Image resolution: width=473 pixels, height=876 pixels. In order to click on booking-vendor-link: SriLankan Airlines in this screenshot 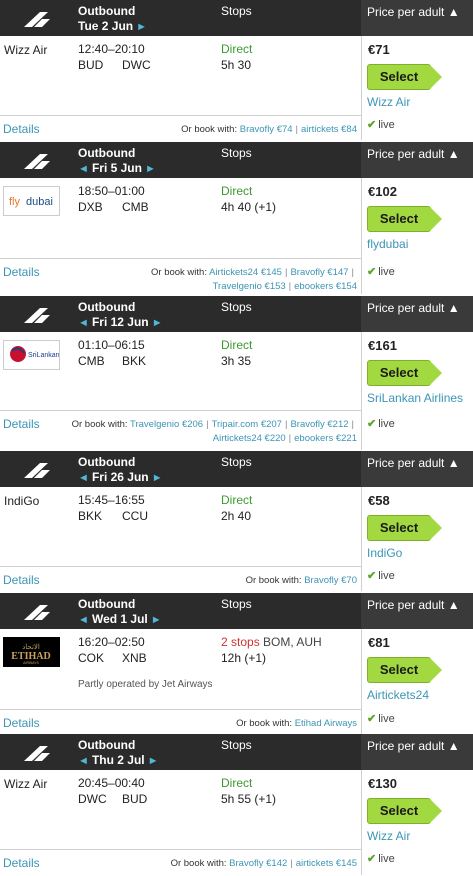, I will do `click(415, 398)`.